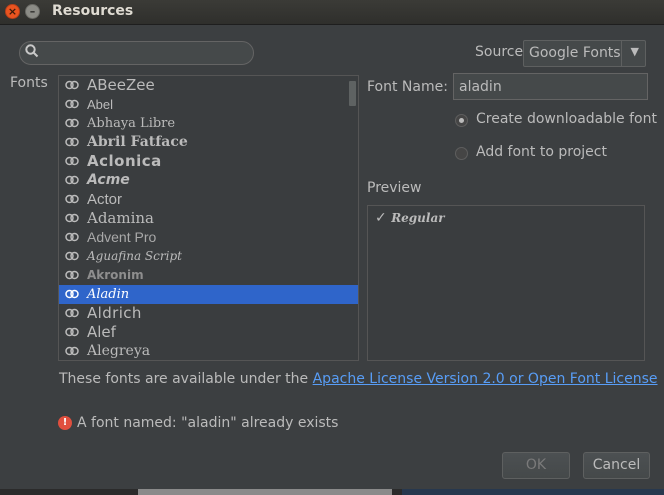  I want to click on font-name: ABeeZee, so click(121, 85).